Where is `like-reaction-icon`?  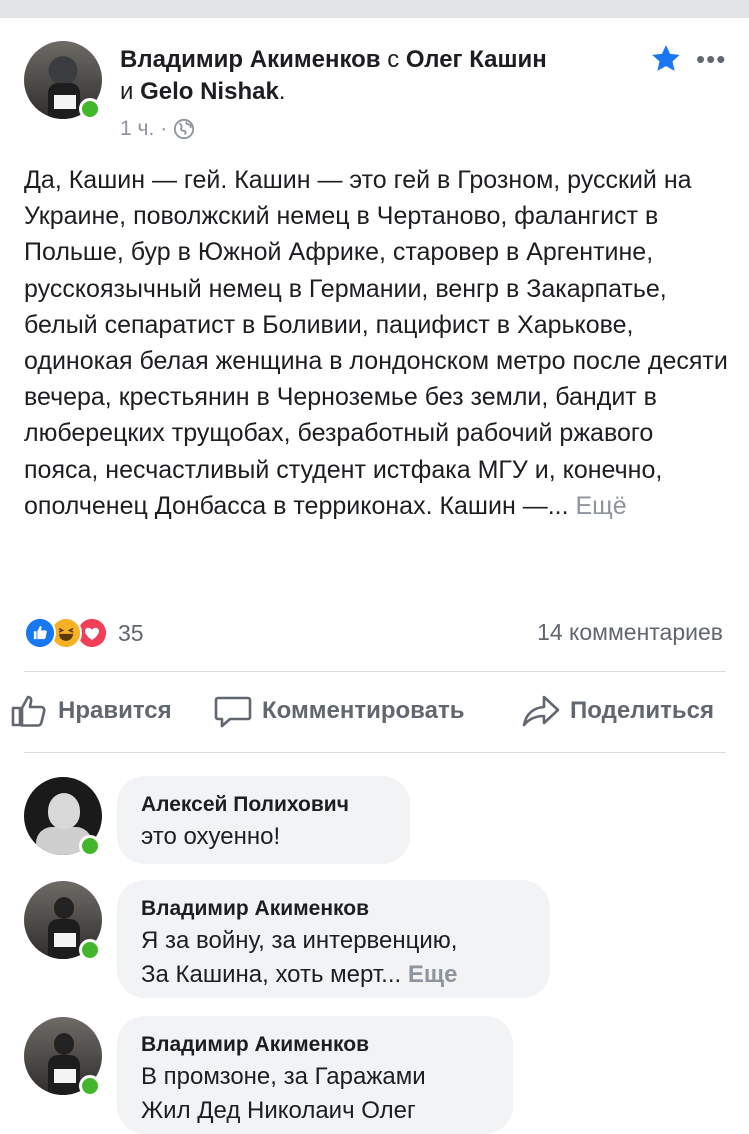 like-reaction-icon is located at coordinates (40, 633).